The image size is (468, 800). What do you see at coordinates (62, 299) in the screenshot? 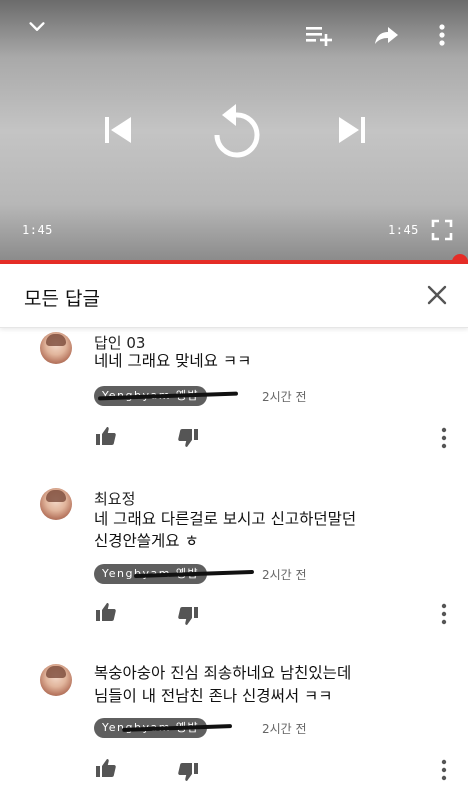
I see `replies-title: 모든 답글` at bounding box center [62, 299].